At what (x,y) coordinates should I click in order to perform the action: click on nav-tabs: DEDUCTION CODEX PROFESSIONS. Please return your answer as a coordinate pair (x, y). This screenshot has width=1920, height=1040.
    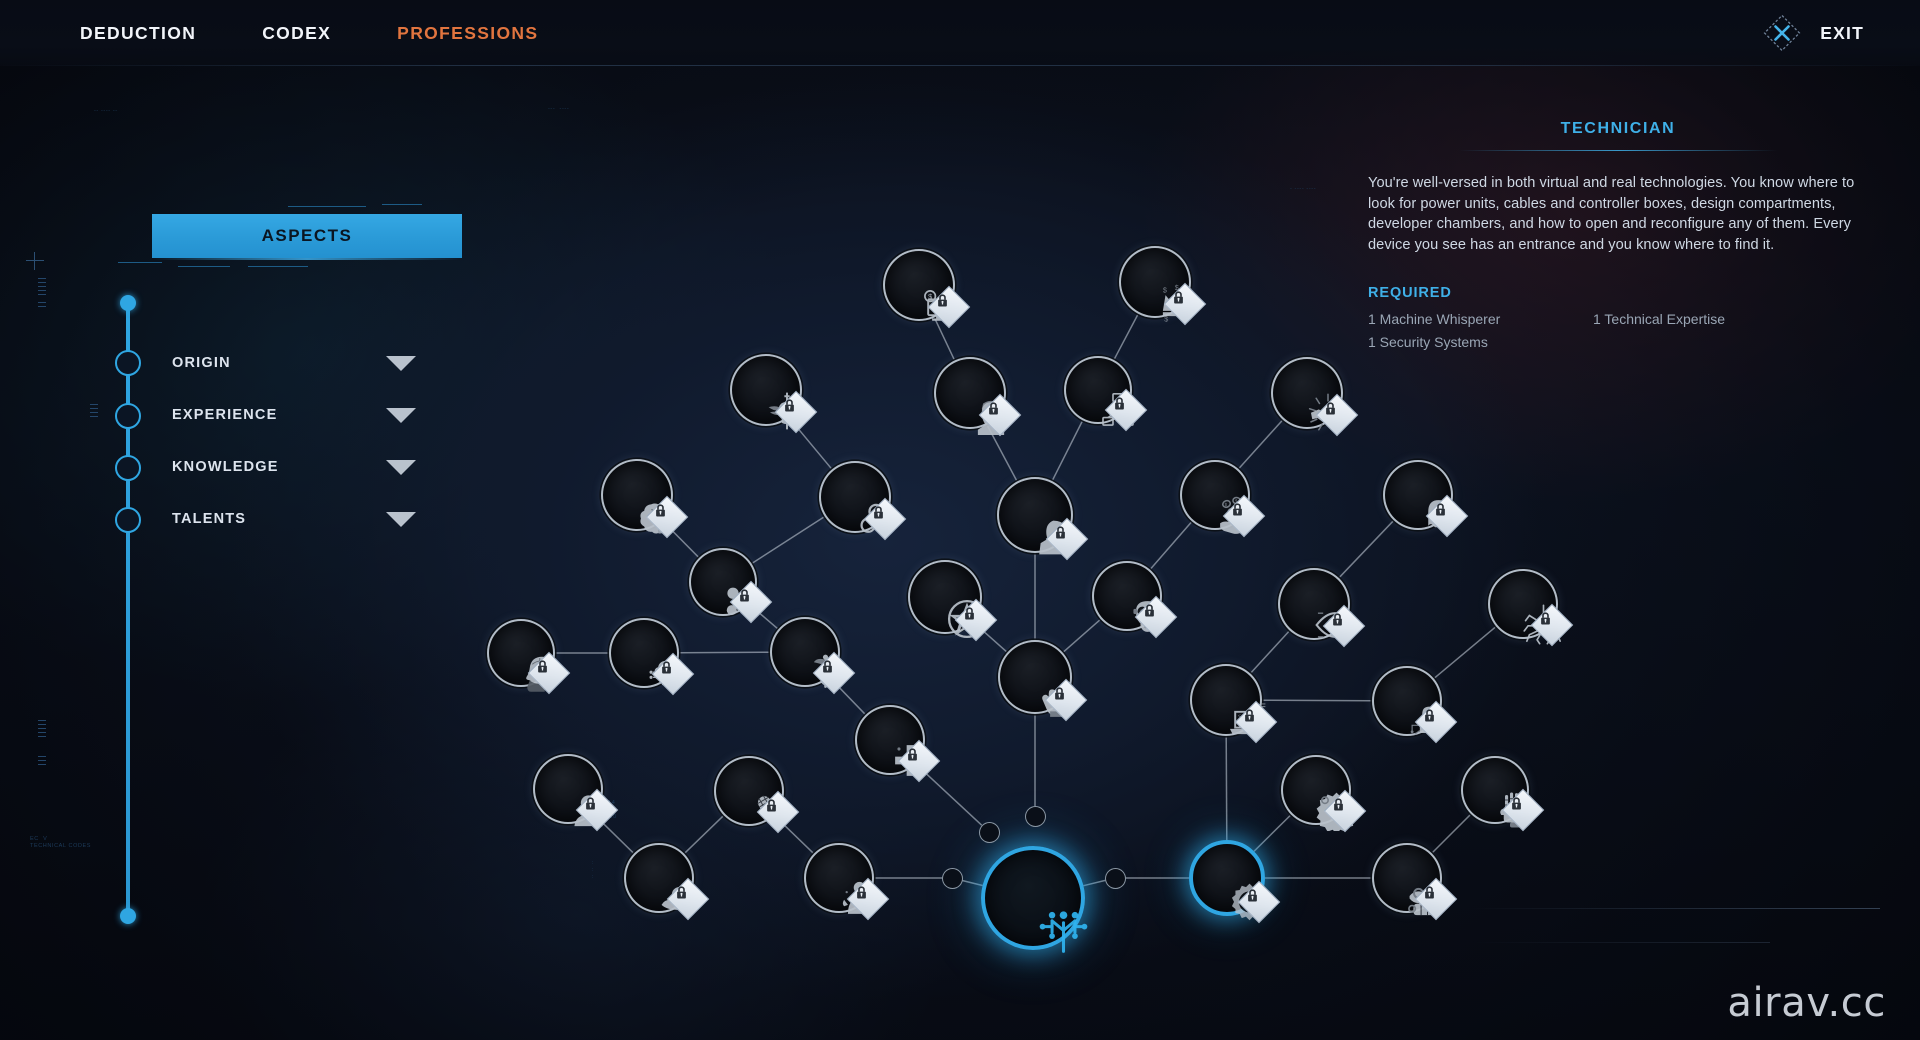
    Looking at the image, I should click on (309, 33).